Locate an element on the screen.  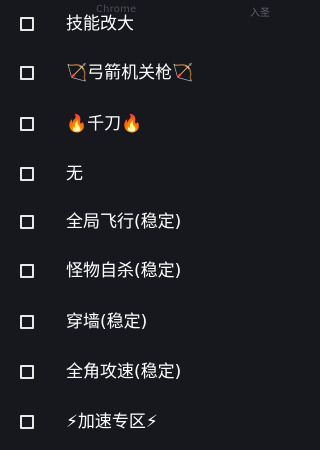
menu-item-label: 穿墙(稳定) is located at coordinates (107, 322).